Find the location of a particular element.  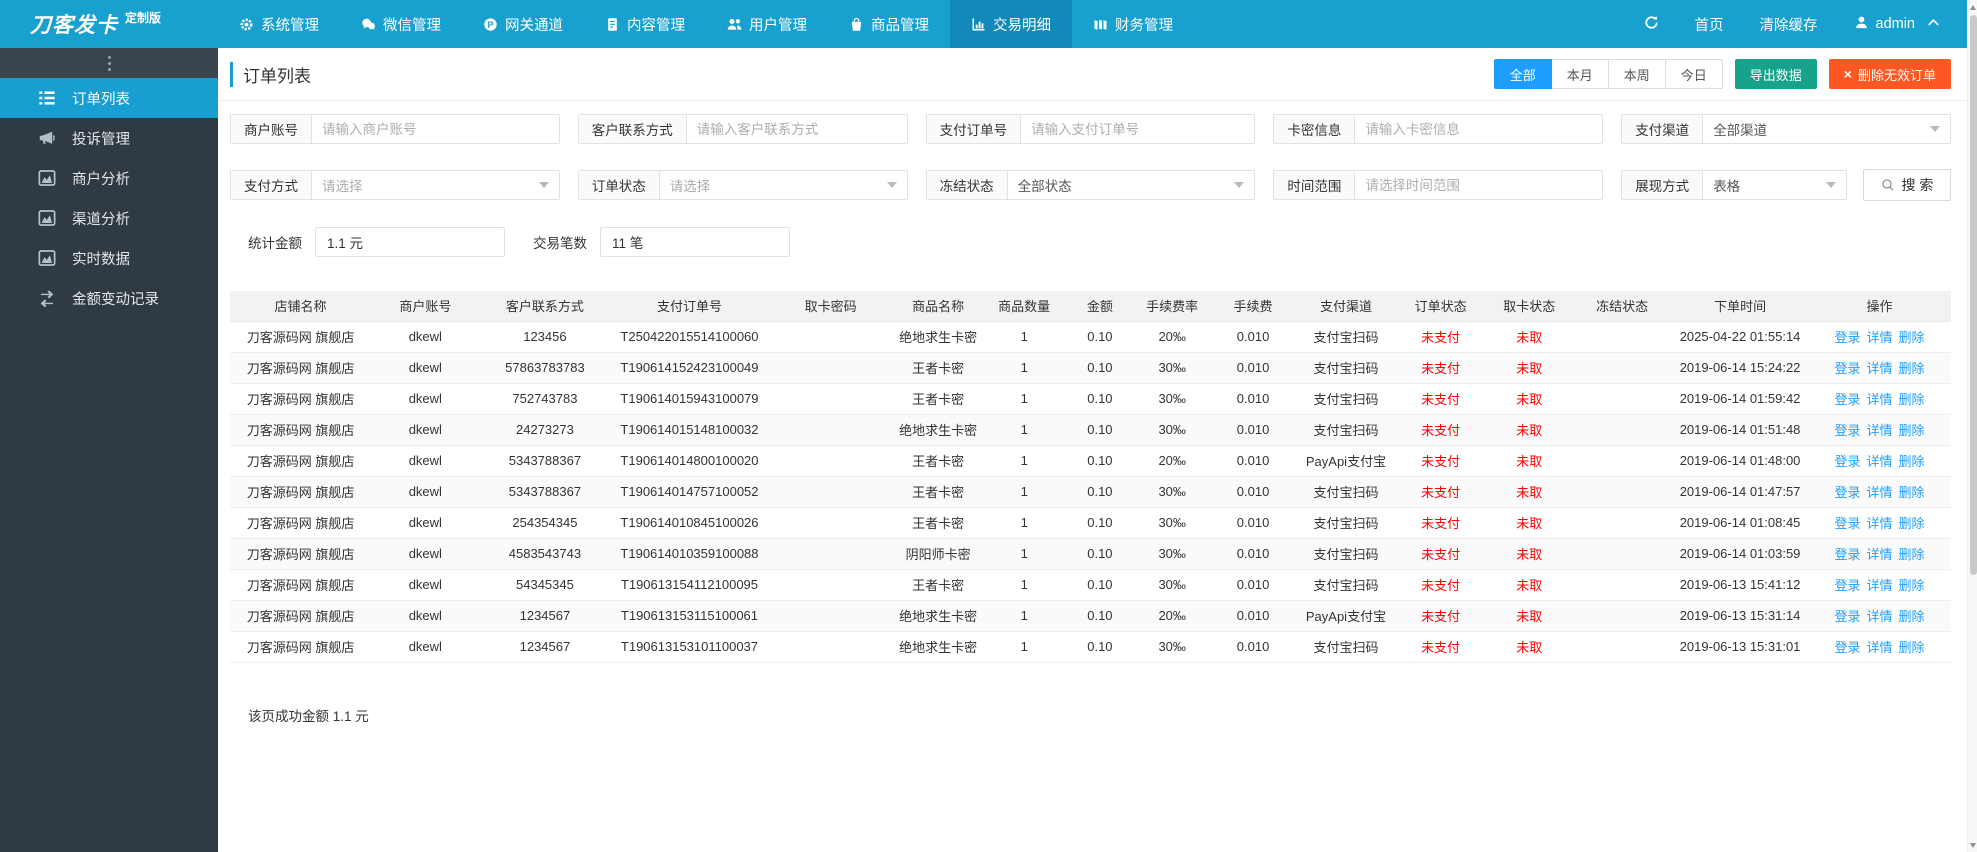

filter-pay-channel-select: 全部渠道 is located at coordinates (1826, 129).